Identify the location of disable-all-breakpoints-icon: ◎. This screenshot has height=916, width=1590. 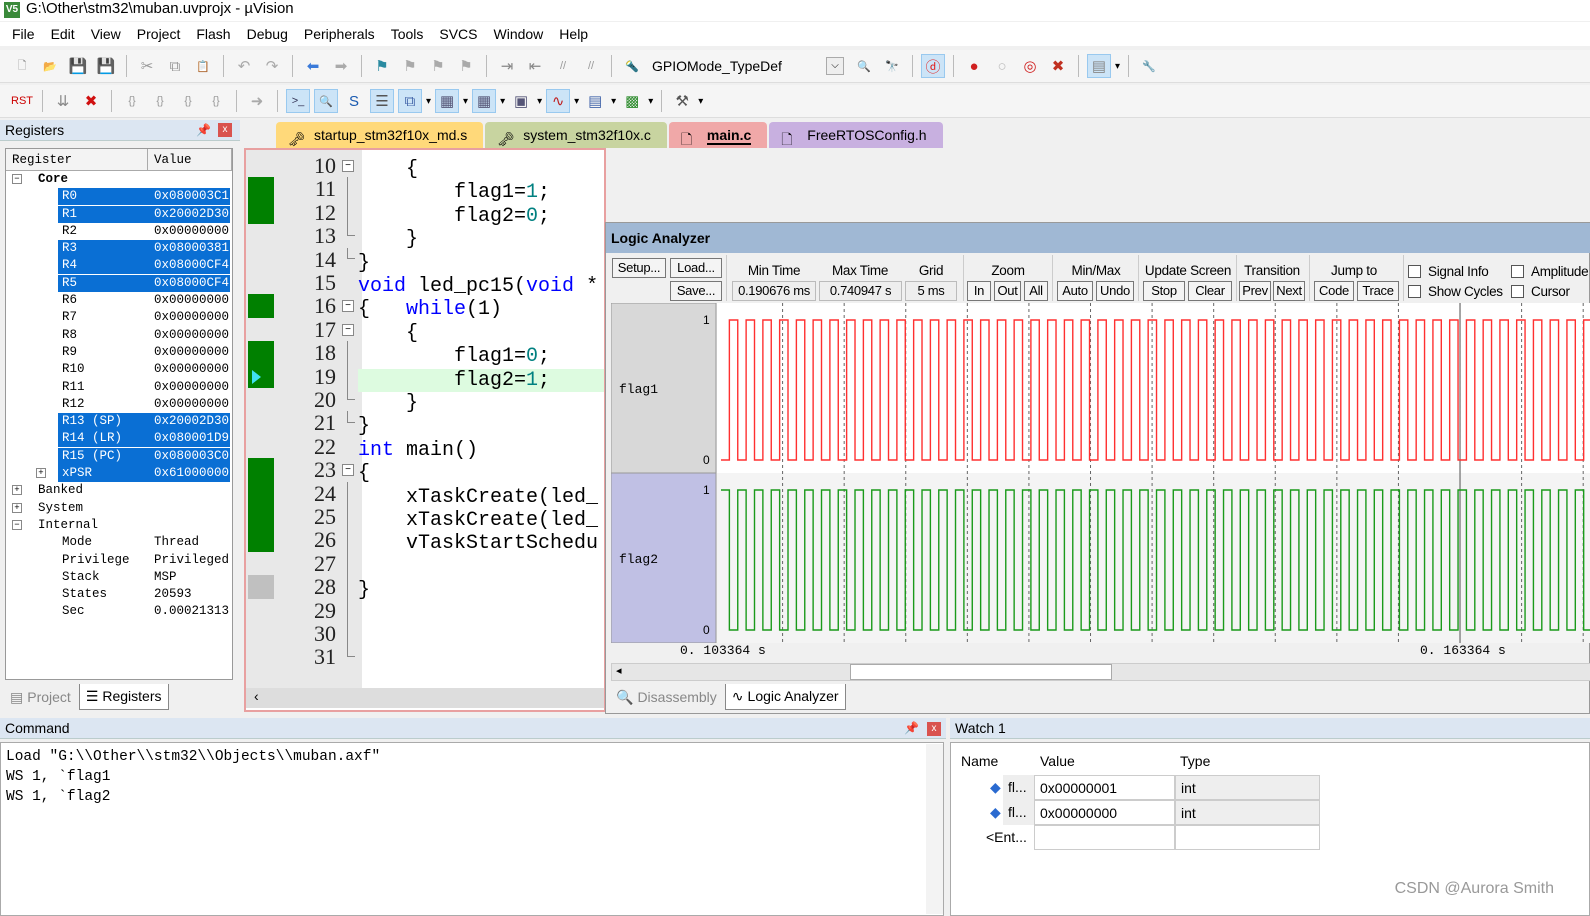
(1030, 66).